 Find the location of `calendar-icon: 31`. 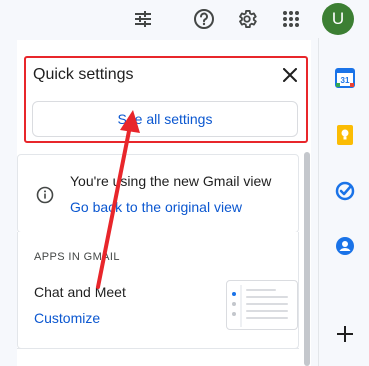

calendar-icon: 31 is located at coordinates (345, 78).